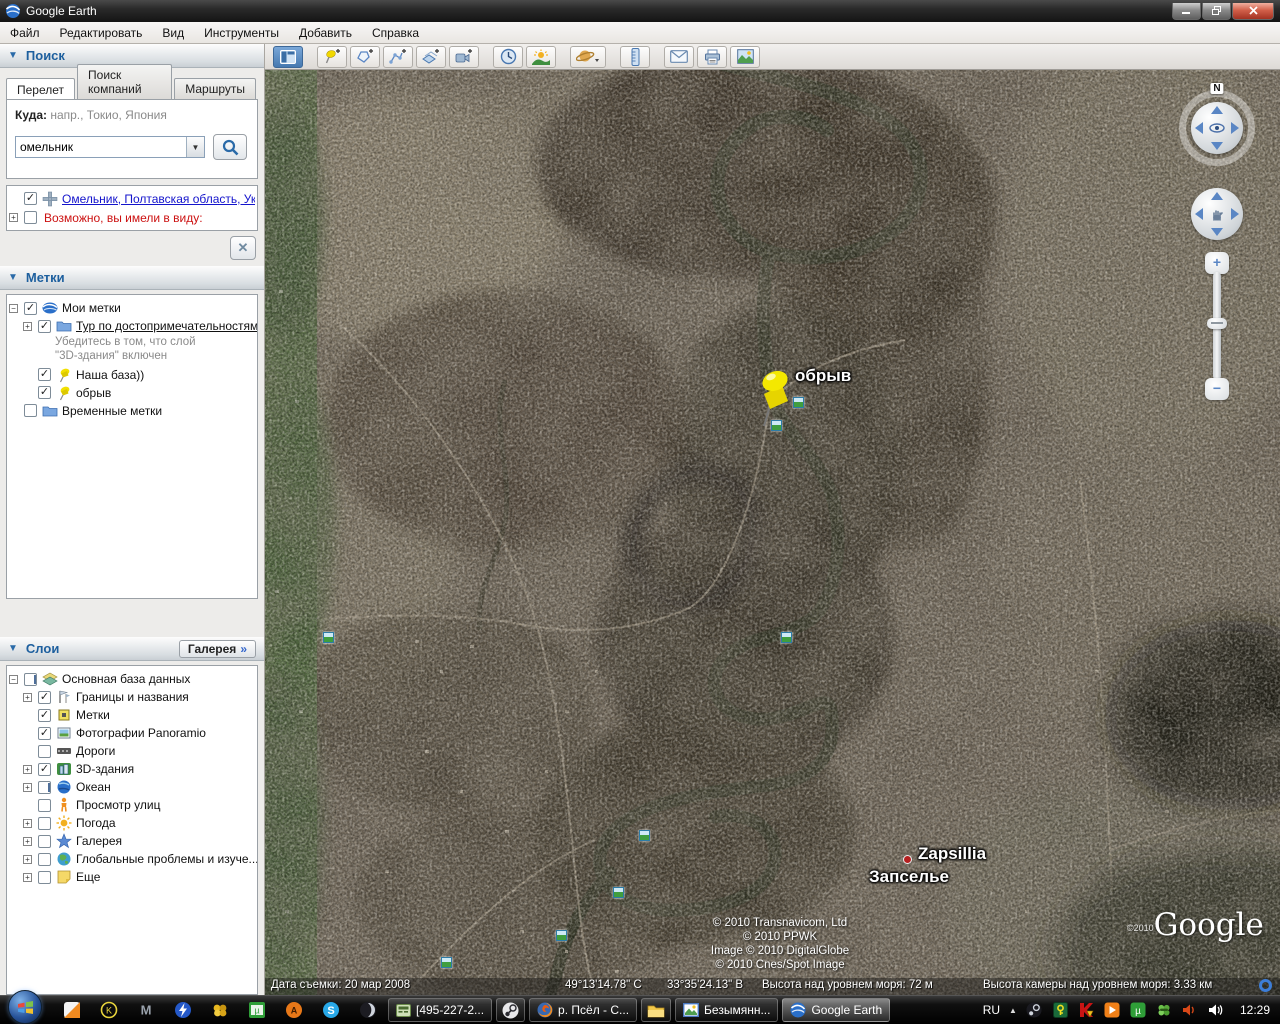 The image size is (1280, 1024). What do you see at coordinates (1217, 323) in the screenshot?
I see `zoom-slider-handle` at bounding box center [1217, 323].